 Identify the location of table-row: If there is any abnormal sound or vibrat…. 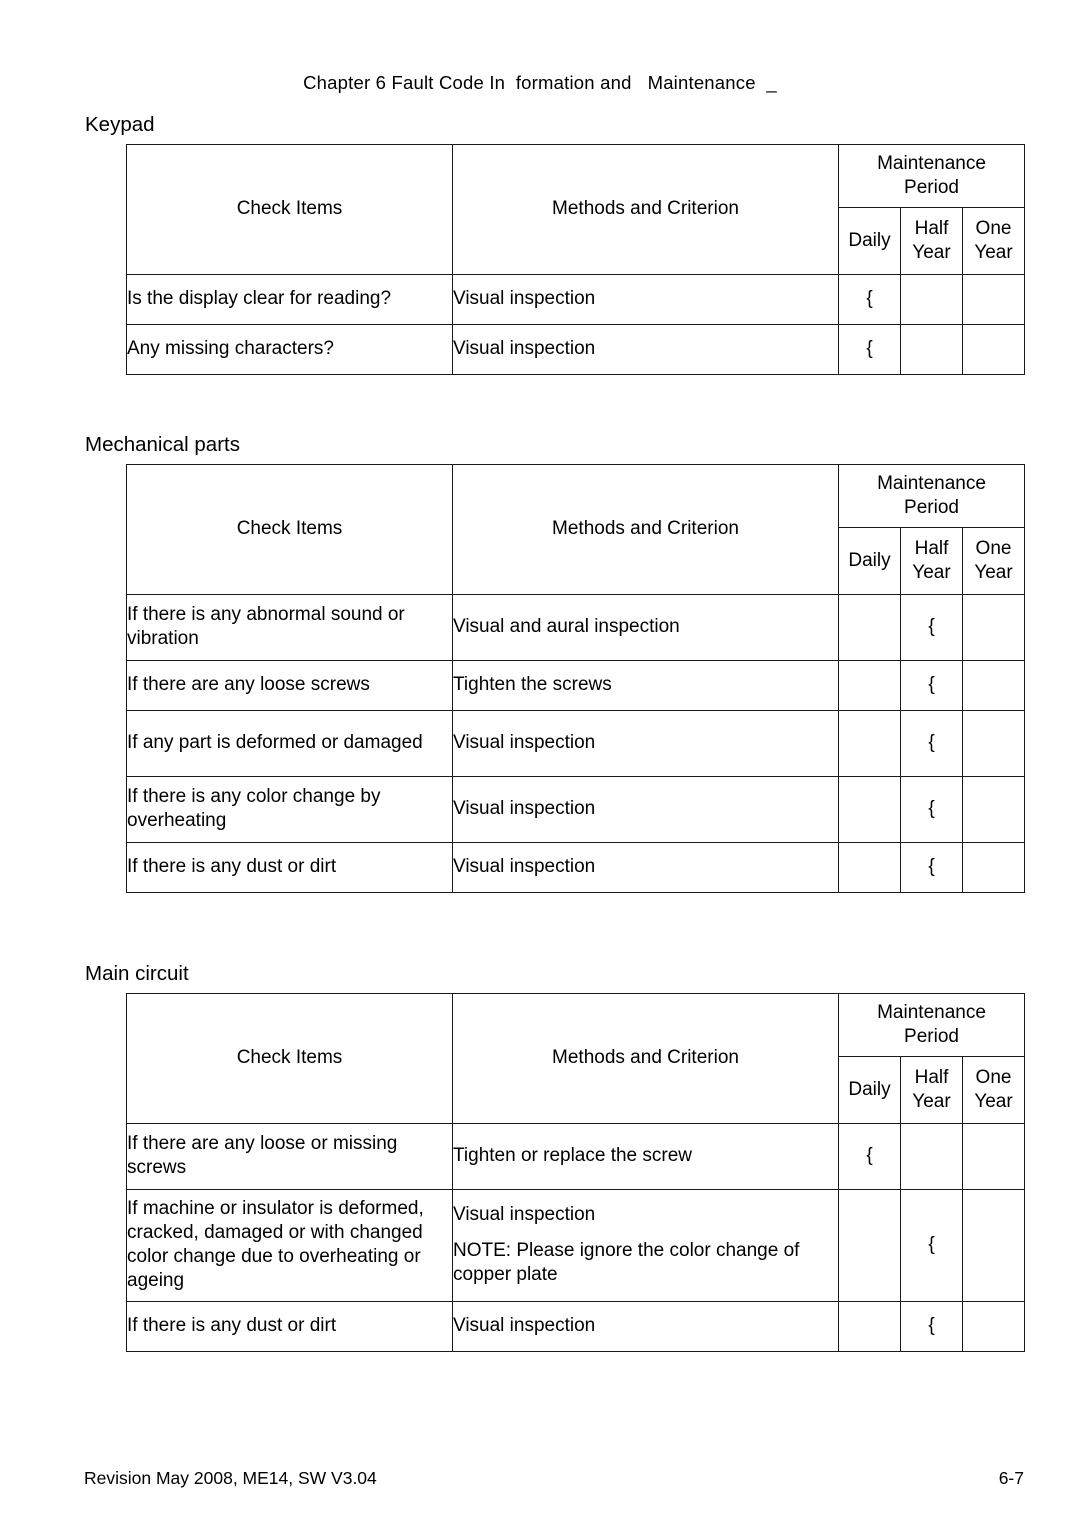
(576, 627).